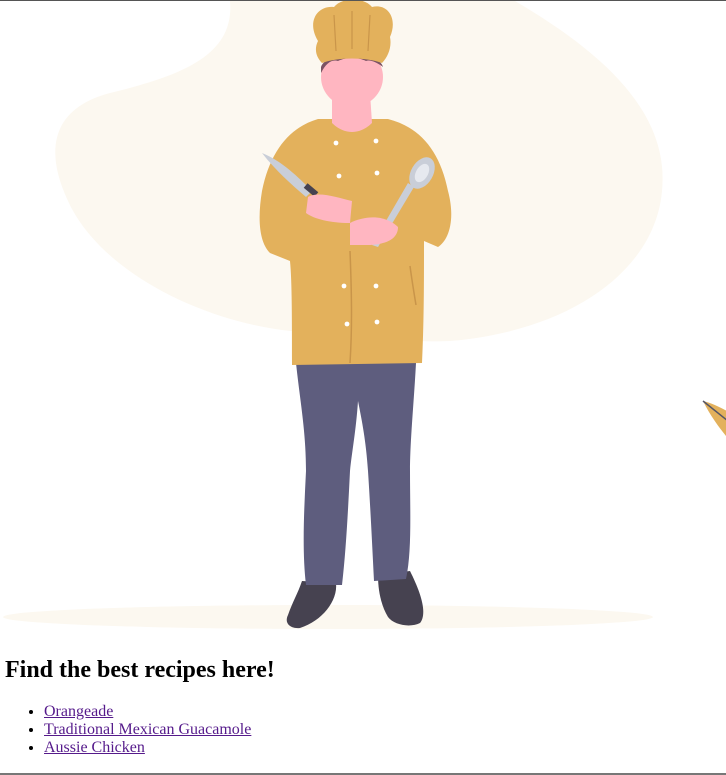 This screenshot has height=775, width=726. I want to click on floor-shadow, so click(328, 617).